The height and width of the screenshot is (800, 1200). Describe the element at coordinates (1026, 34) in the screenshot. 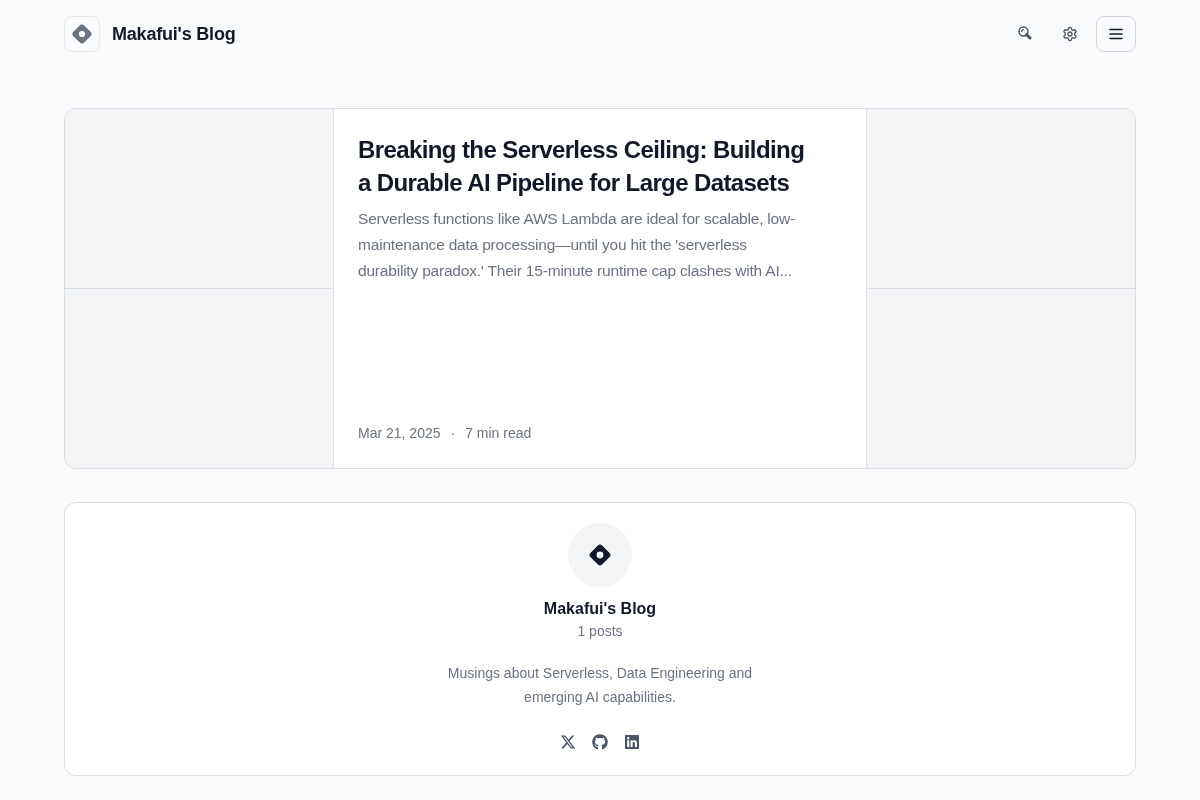

I see `search-icon` at that location.